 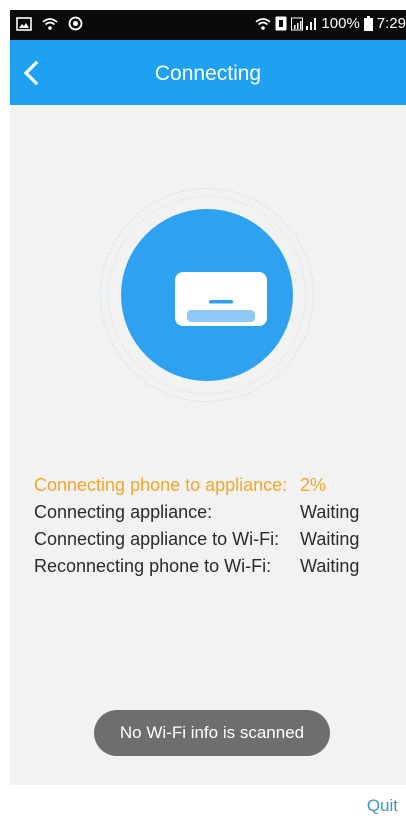 What do you see at coordinates (153, 566) in the screenshot?
I see `step-label: Reconnecting phone to Wi-Fi:` at bounding box center [153, 566].